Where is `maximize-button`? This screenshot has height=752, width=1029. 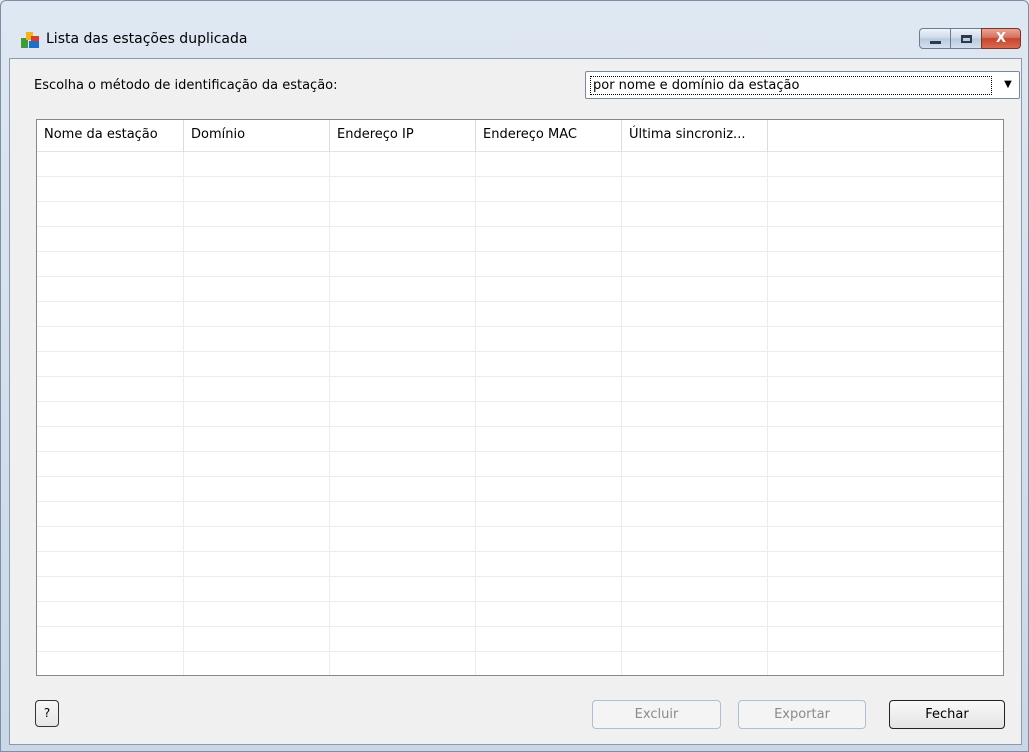 maximize-button is located at coordinates (966, 38).